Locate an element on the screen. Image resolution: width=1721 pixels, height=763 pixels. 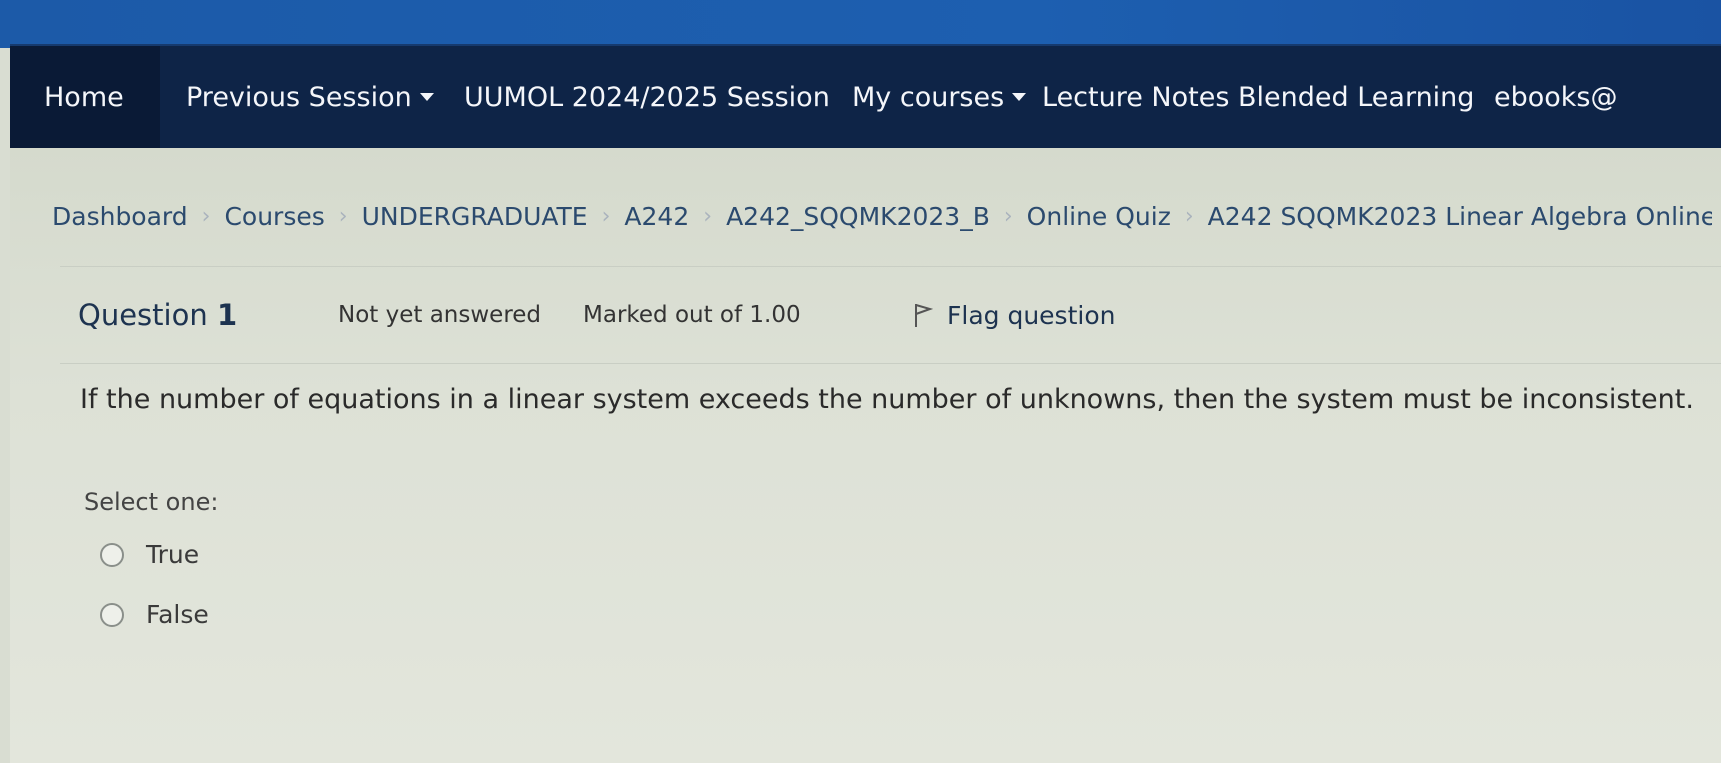
nav-blended-learning: Blended Learning is located at coordinates (1348, 97).